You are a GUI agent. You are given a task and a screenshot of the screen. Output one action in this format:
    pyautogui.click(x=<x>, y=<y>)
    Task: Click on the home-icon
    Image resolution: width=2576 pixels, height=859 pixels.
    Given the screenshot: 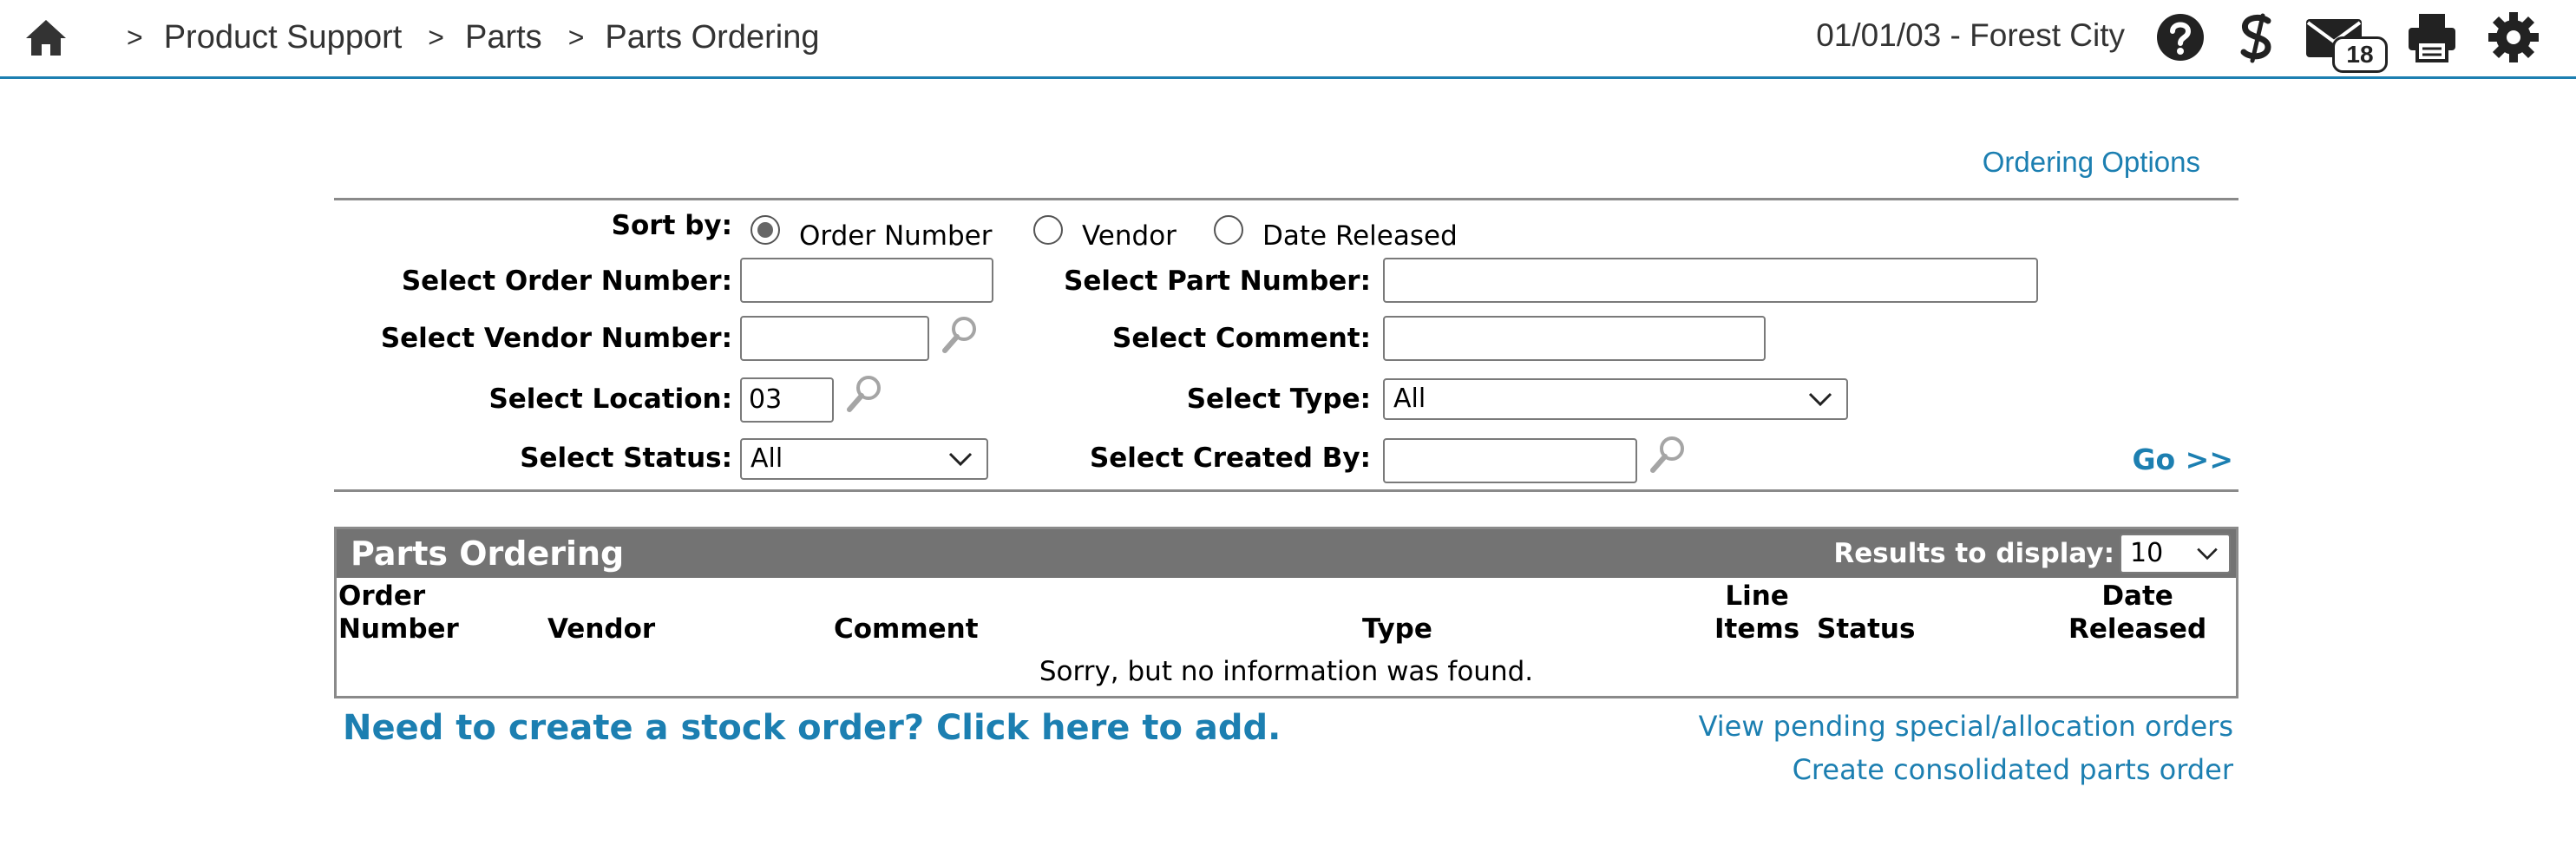 What is the action you would take?
    pyautogui.click(x=46, y=37)
    